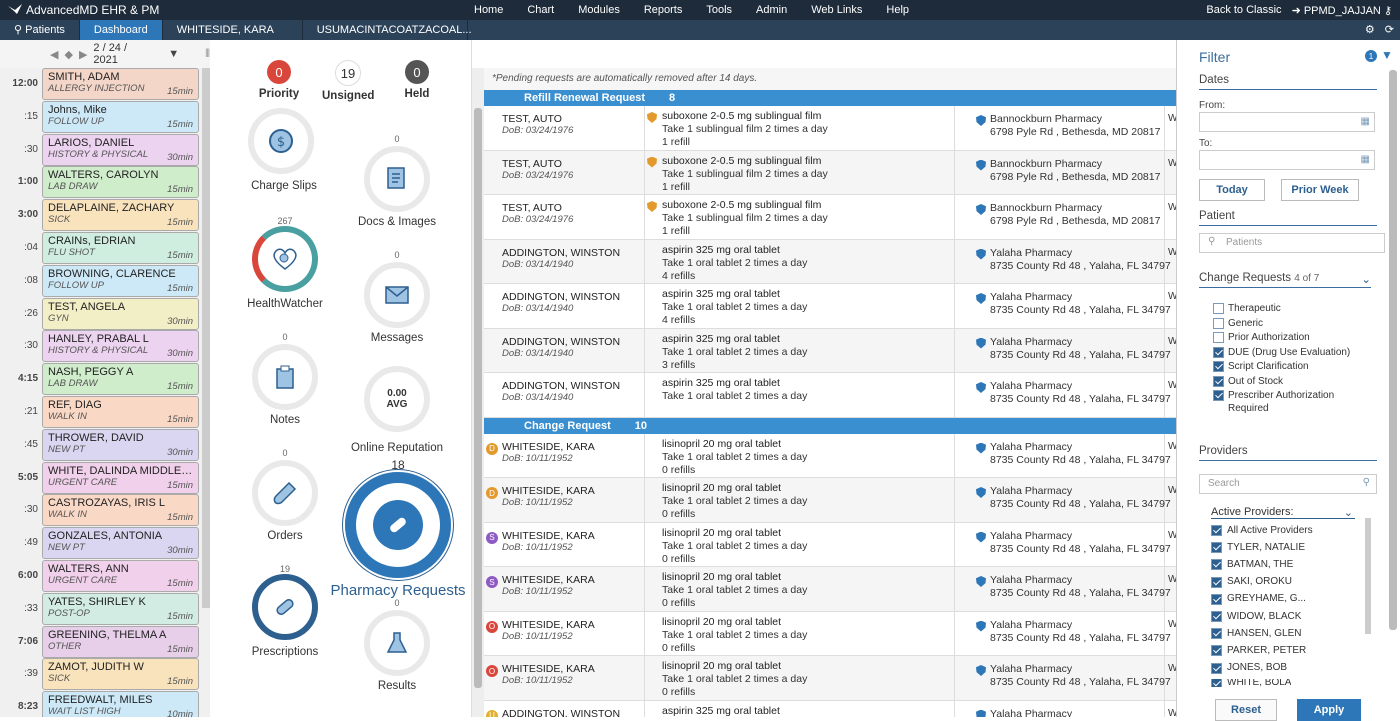  I want to click on appointment-card: TEST, ANGELA GYN 30min, so click(120, 313).